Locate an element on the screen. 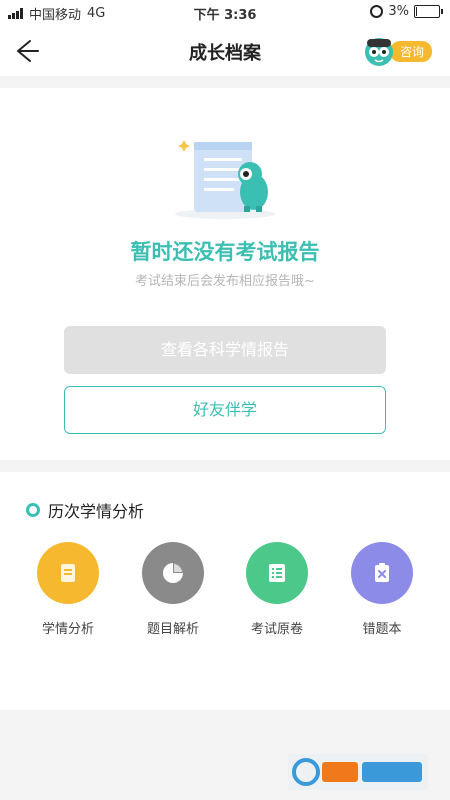  feature-label: 题目解析 is located at coordinates (172, 629).